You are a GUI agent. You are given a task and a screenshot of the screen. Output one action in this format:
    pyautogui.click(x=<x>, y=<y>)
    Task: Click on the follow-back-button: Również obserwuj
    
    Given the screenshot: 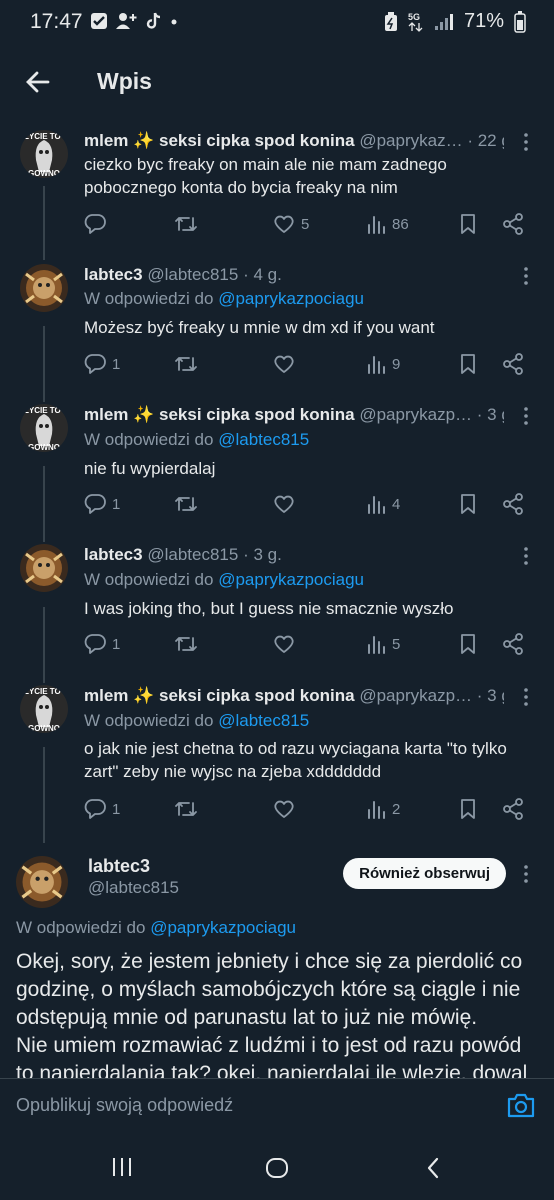 What is the action you would take?
    pyautogui.click(x=424, y=873)
    